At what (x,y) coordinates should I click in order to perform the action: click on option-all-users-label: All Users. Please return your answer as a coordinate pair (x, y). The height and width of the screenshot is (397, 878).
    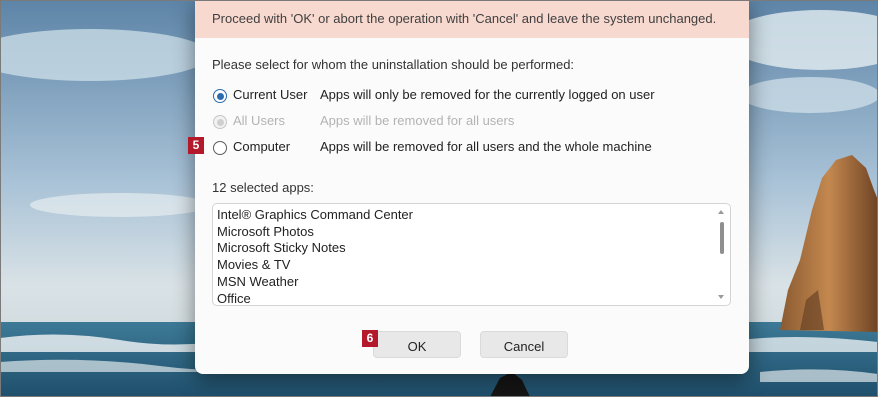
    Looking at the image, I should click on (259, 120).